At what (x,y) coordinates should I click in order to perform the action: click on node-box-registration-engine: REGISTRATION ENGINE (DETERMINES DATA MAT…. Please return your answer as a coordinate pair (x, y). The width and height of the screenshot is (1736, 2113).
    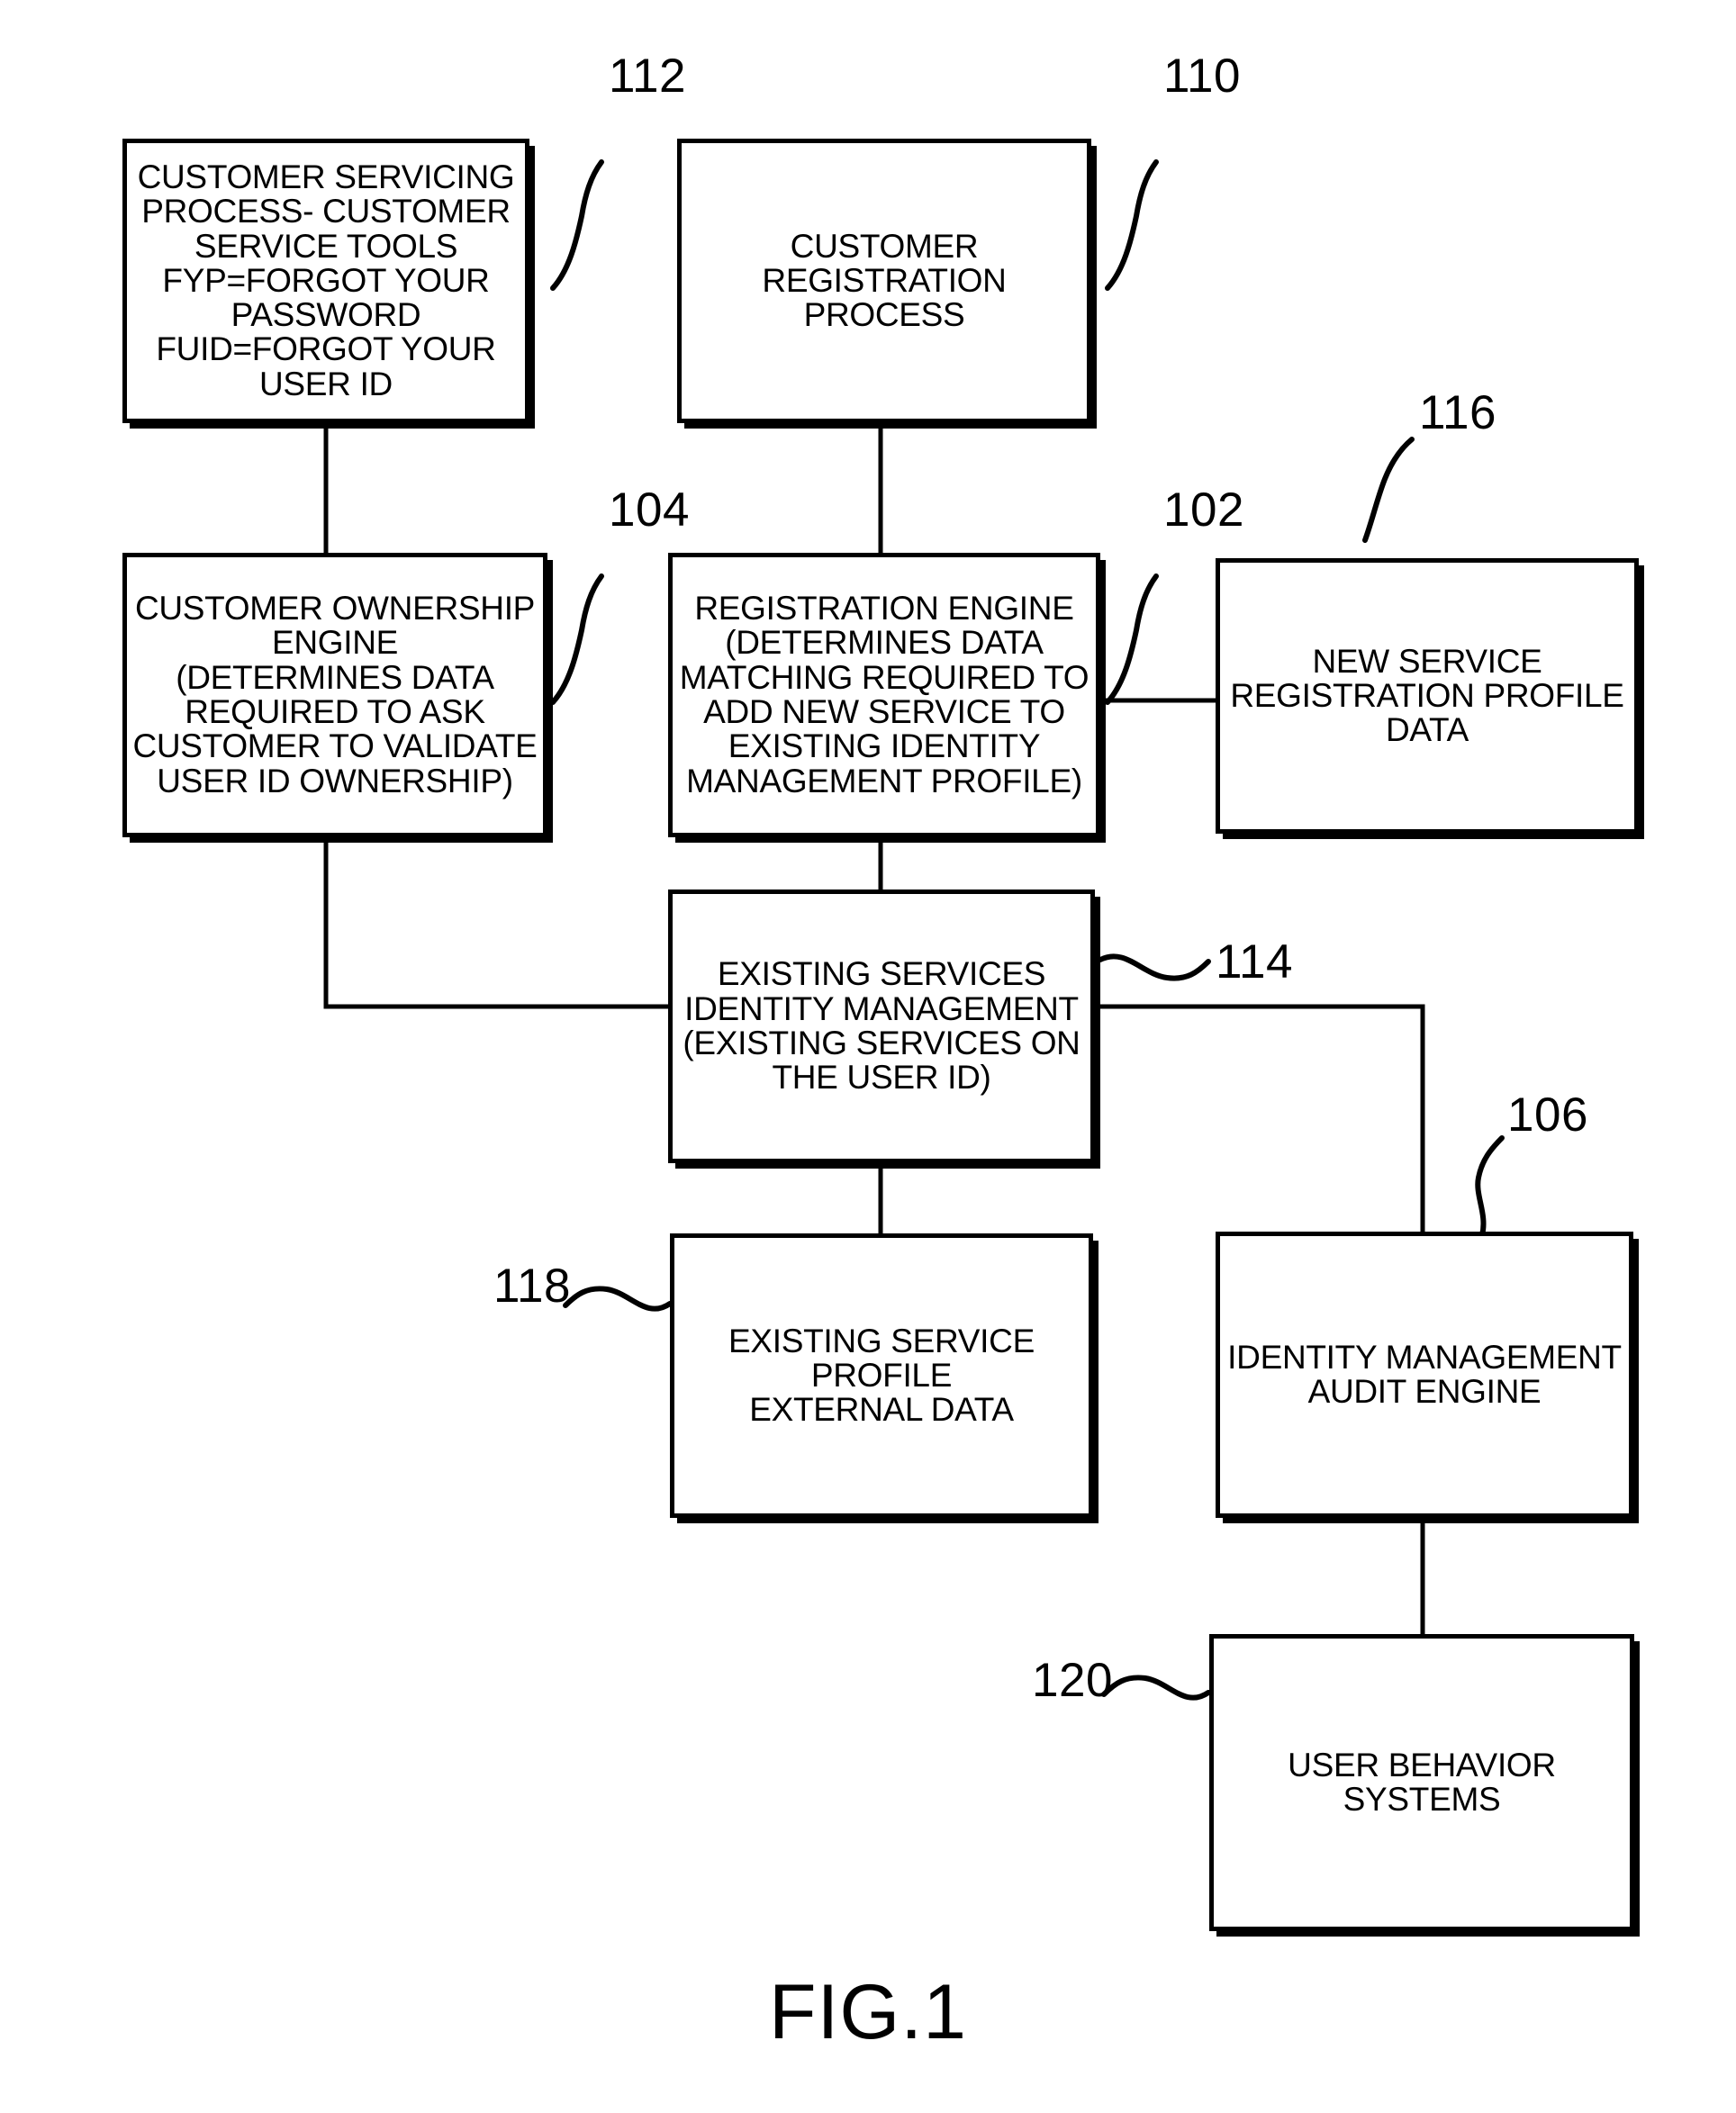
    Looking at the image, I should click on (884, 695).